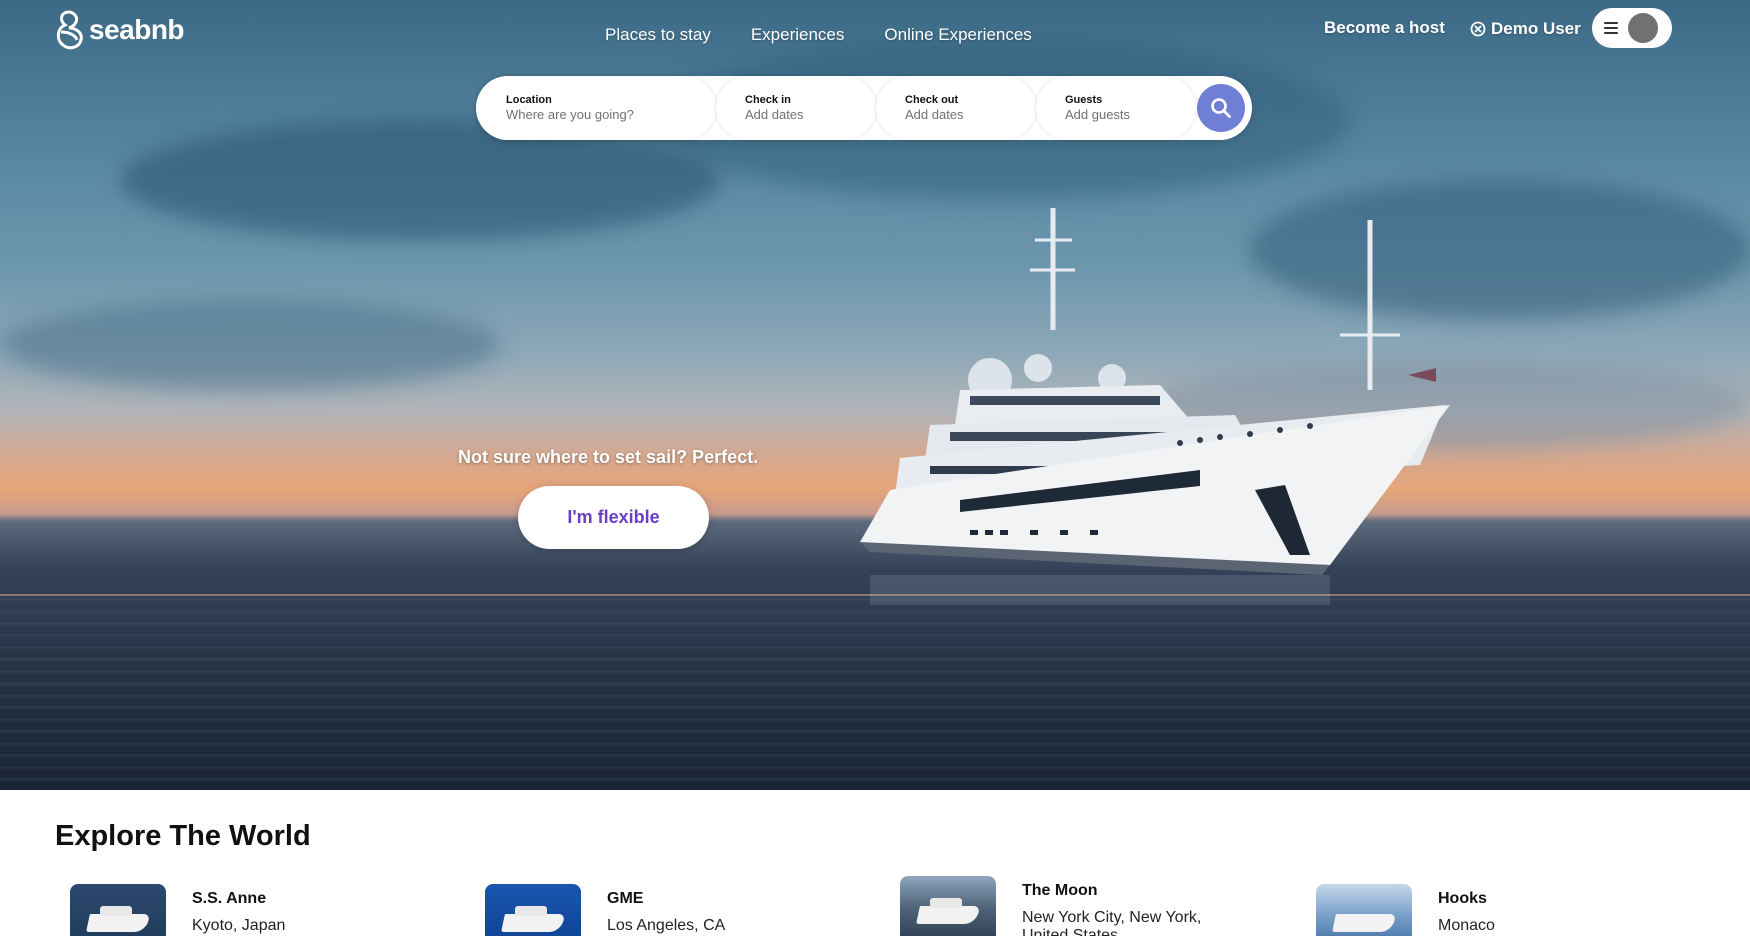 This screenshot has width=1750, height=936. I want to click on brand-logo: seabnb, so click(119, 30).